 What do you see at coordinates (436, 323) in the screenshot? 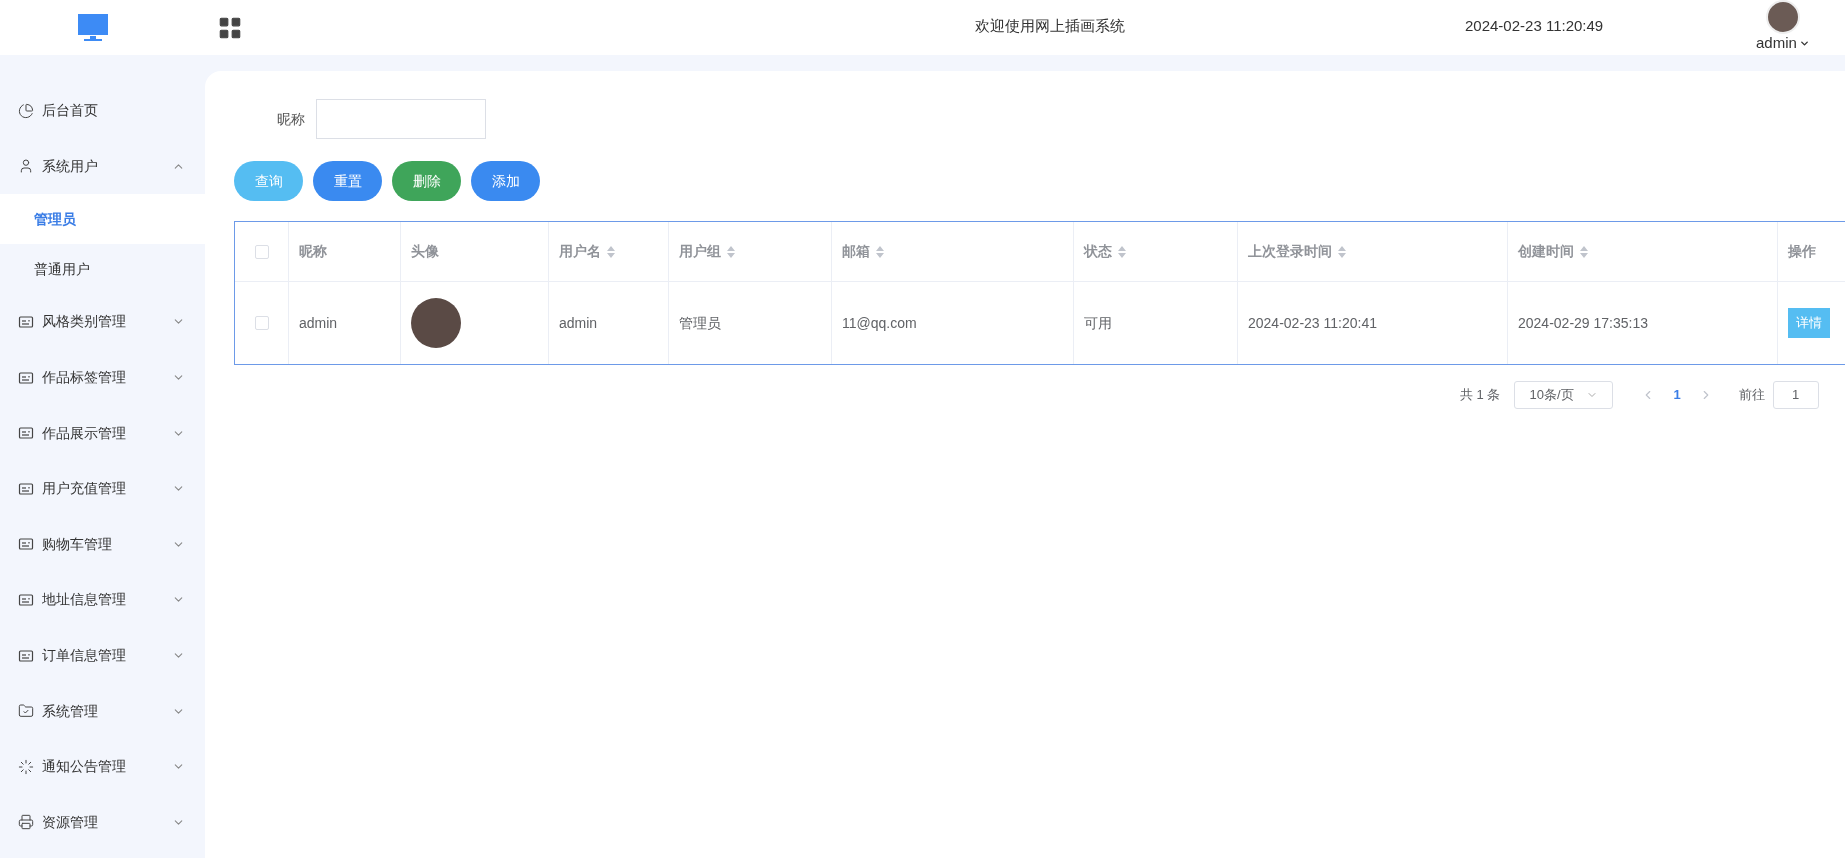
I see `avatar-photo` at bounding box center [436, 323].